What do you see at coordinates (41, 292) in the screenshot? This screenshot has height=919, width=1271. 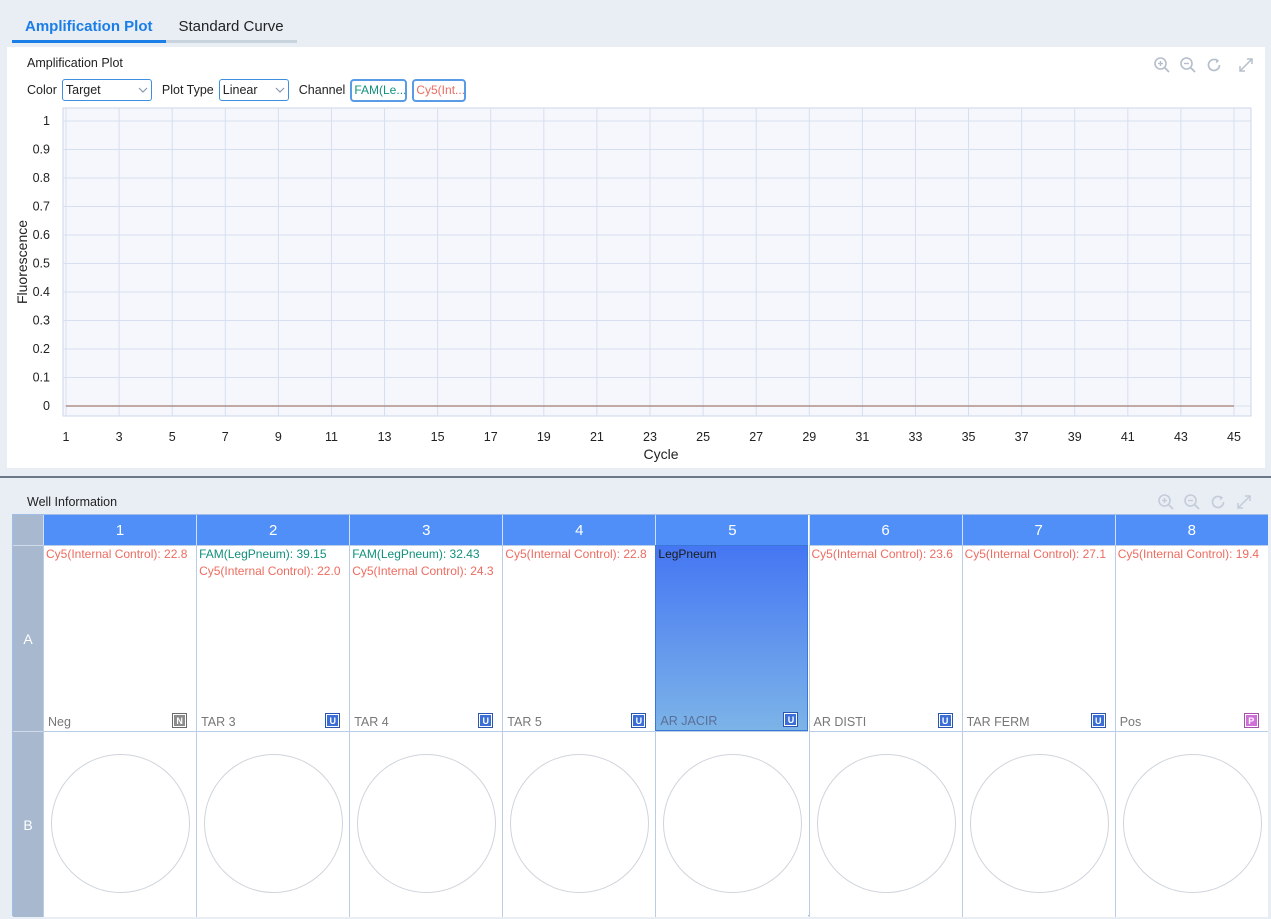 I see `y-tick-label: 0.4` at bounding box center [41, 292].